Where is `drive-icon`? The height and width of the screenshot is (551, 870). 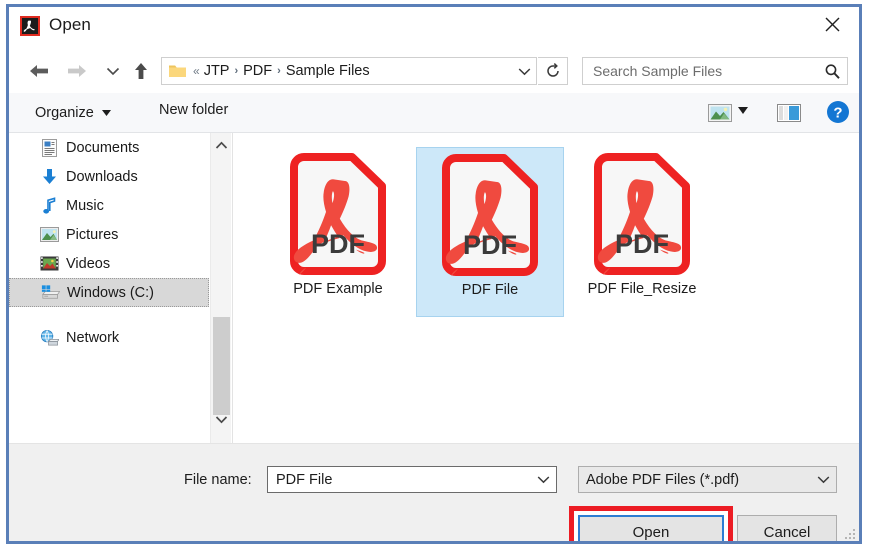 drive-icon is located at coordinates (50, 293).